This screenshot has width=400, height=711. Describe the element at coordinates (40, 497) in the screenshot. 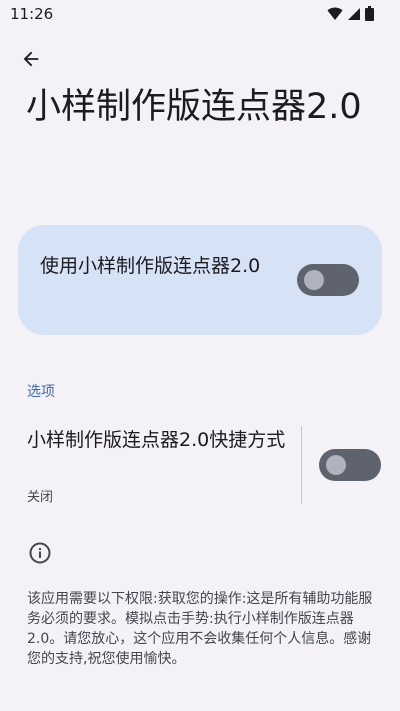

I see `shortcut-summary: 关闭` at that location.